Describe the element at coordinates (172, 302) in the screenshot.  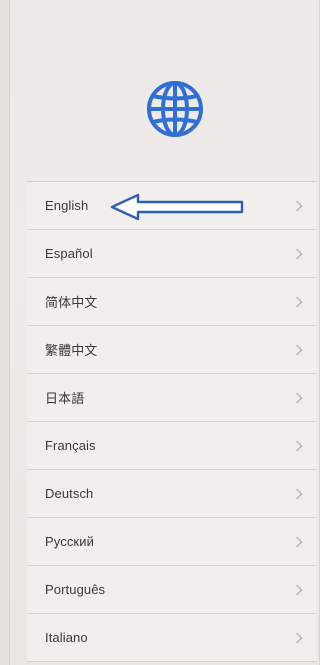
I see `language-option-simplified-chinese: 简体中文` at that location.